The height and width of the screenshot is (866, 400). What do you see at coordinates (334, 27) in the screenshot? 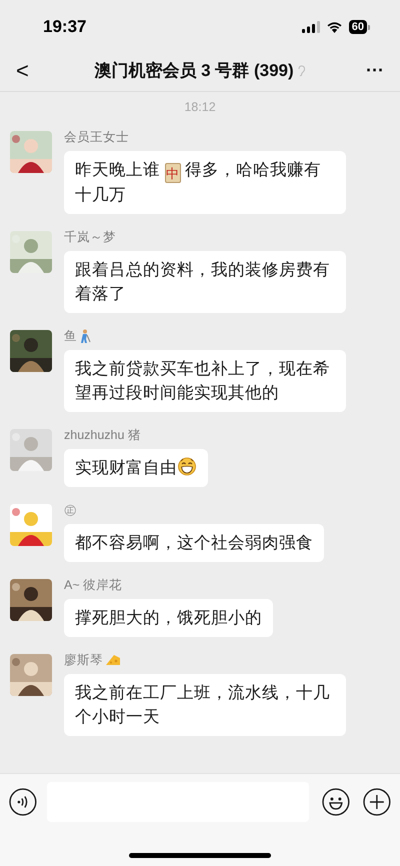
I see `wifi-icon` at bounding box center [334, 27].